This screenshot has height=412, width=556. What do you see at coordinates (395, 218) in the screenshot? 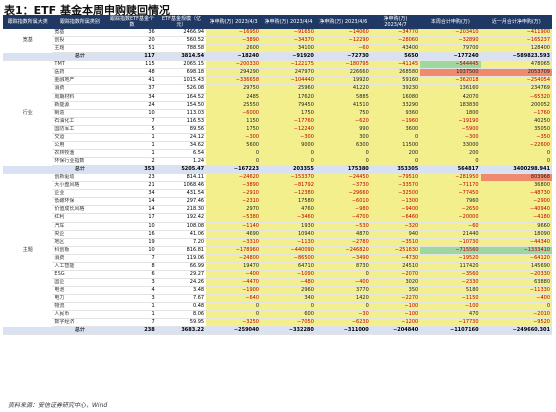
I see `flow-cell: −6460` at bounding box center [395, 218].